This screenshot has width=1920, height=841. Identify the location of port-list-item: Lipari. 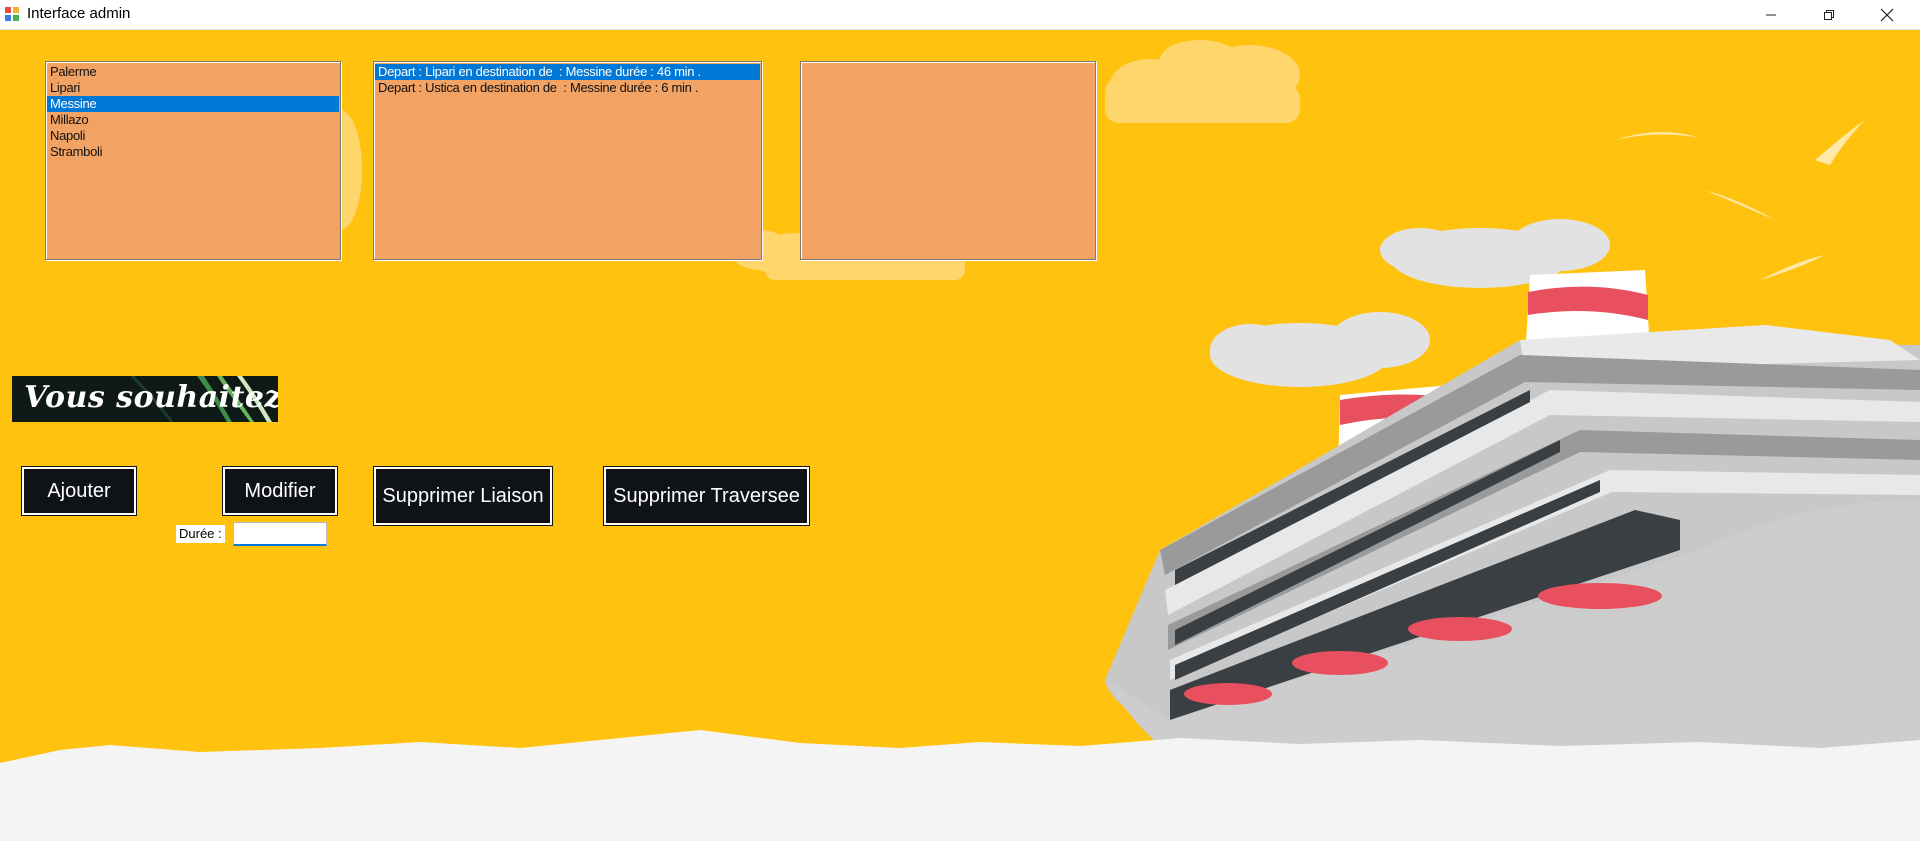
(193, 88).